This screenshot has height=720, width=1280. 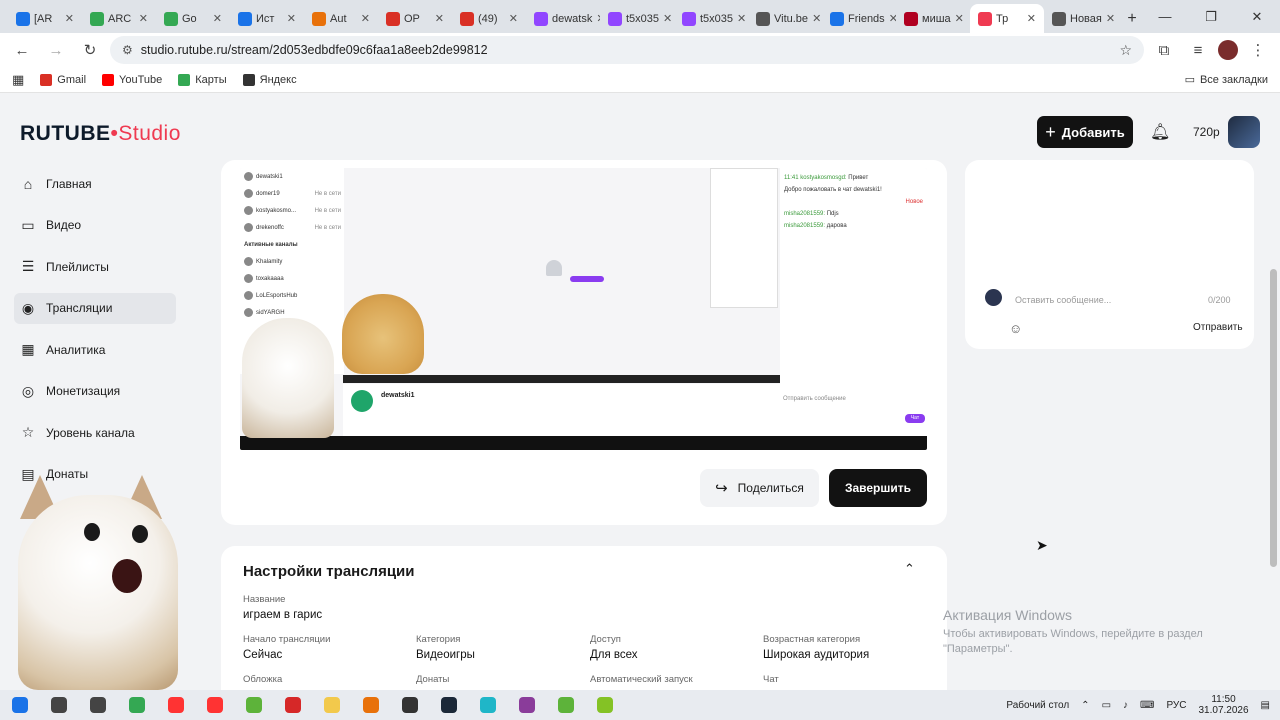 I want to click on browser-tab: Aut ✕, so click(x=341, y=18).